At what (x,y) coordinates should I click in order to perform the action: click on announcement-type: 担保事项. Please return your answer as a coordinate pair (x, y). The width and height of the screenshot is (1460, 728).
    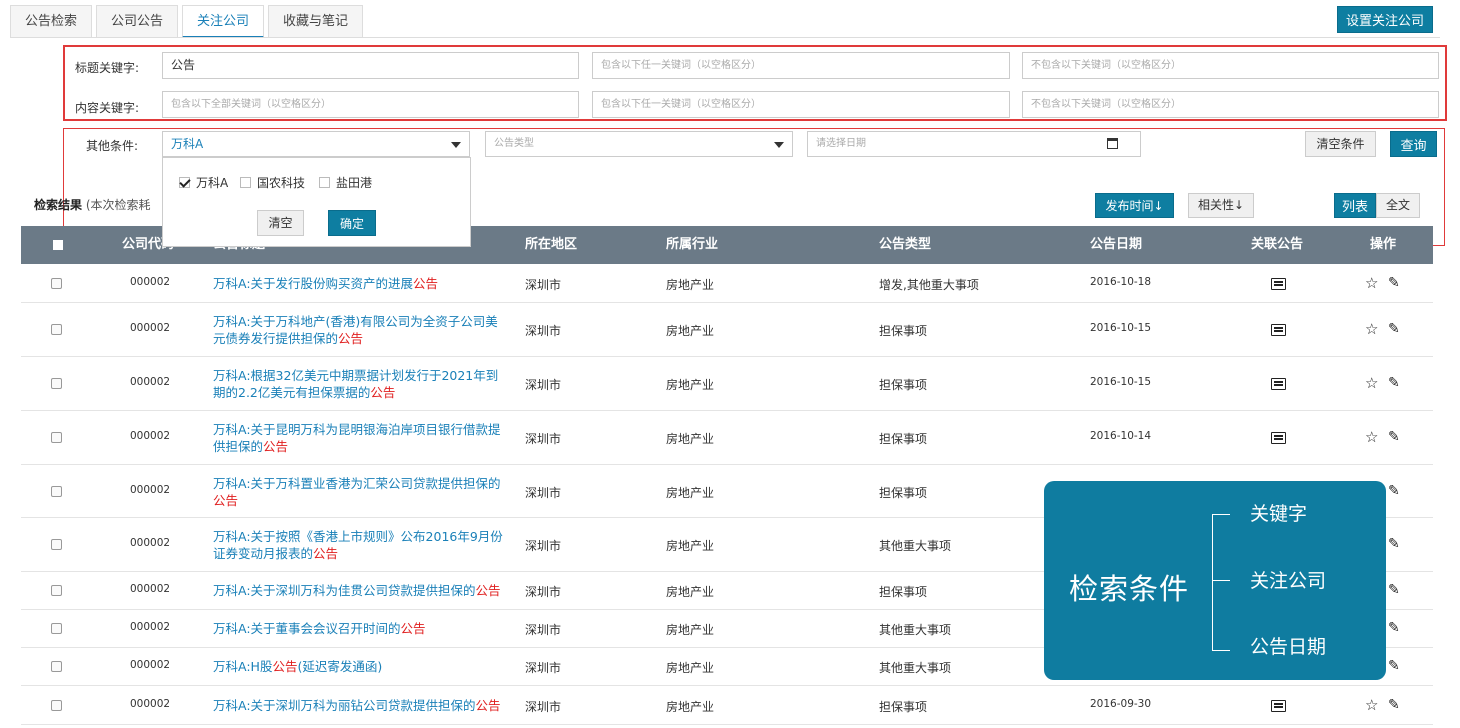
    Looking at the image, I should click on (903, 439).